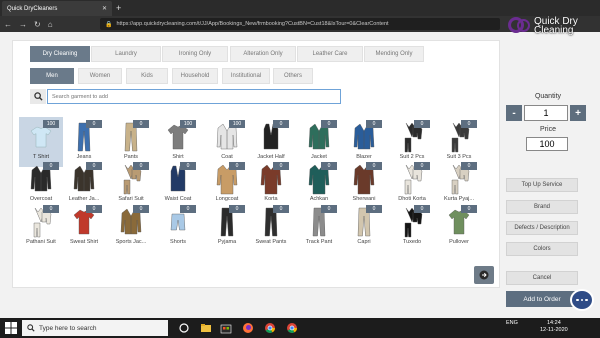 This screenshot has height=338, width=600. What do you see at coordinates (578, 113) in the screenshot?
I see `quantity-increase-button: +` at bounding box center [578, 113].